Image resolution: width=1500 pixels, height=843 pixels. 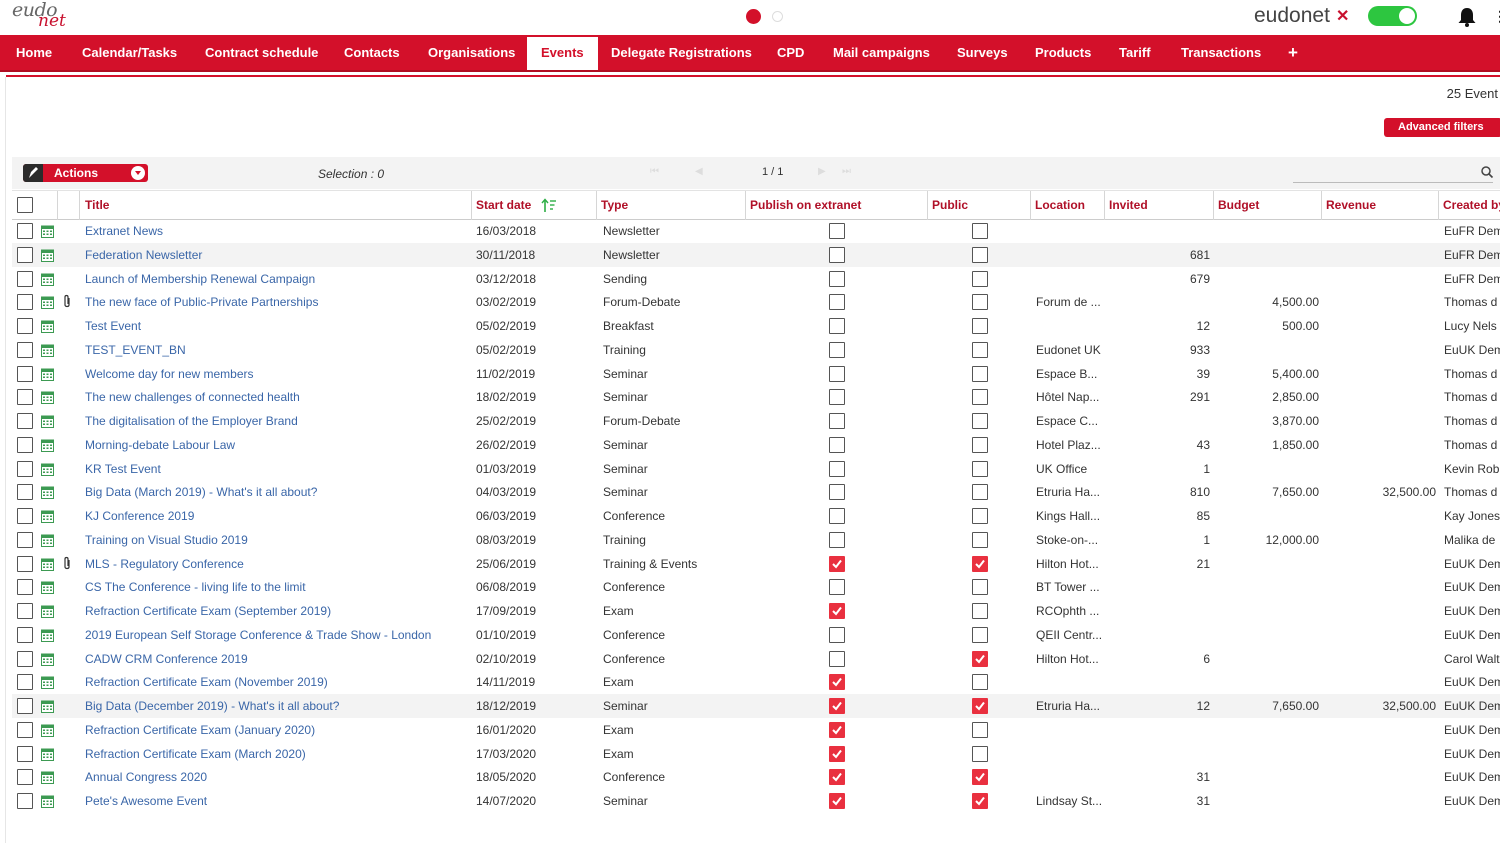 What do you see at coordinates (277, 540) in the screenshot?
I see `event-title-link: Training on Visual Studio 2019` at bounding box center [277, 540].